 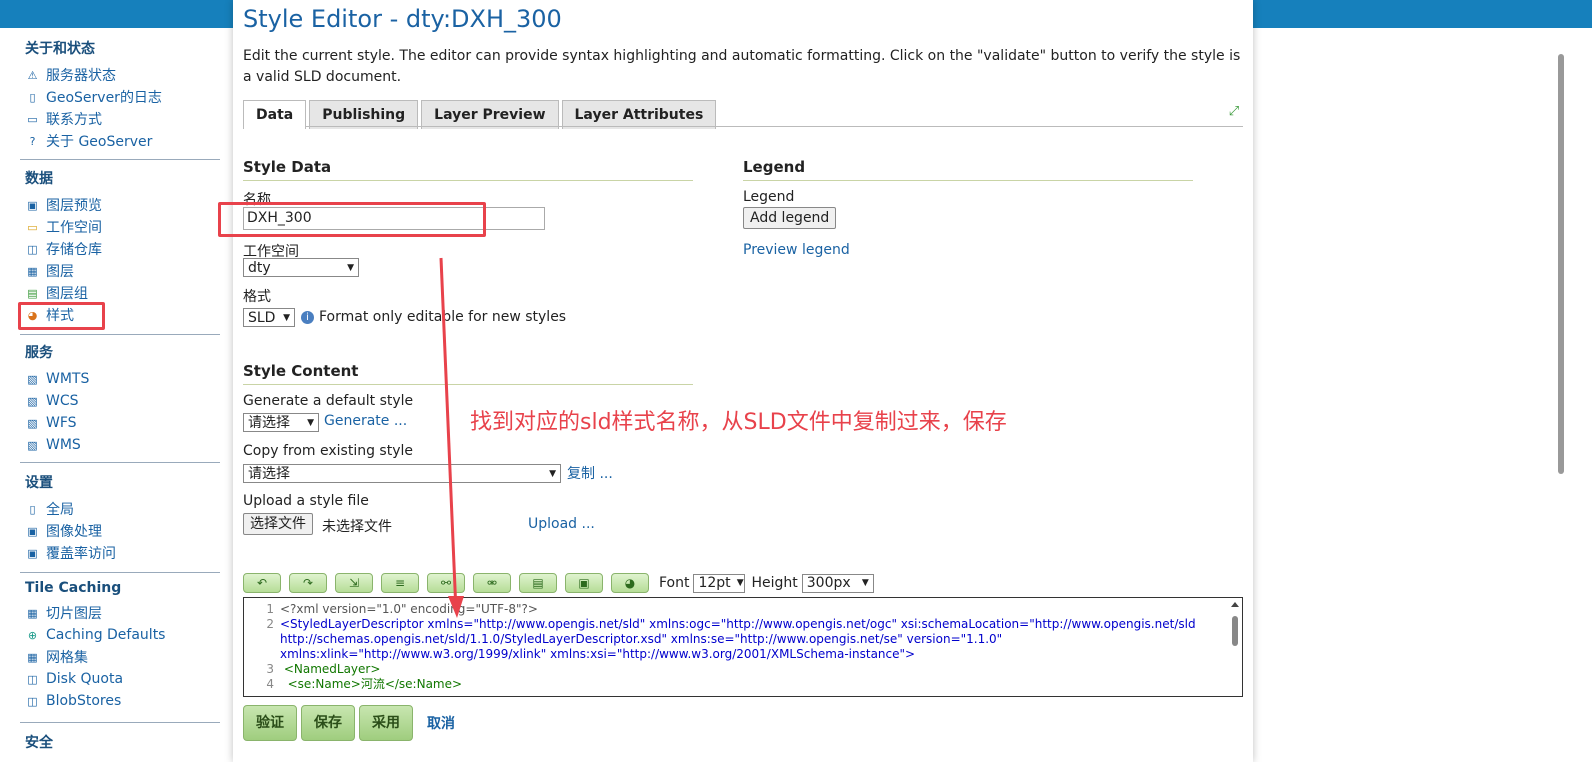 What do you see at coordinates (70, 553) in the screenshot?
I see `sidebar-item-coverage-access: ▣ 覆盖率访问` at bounding box center [70, 553].